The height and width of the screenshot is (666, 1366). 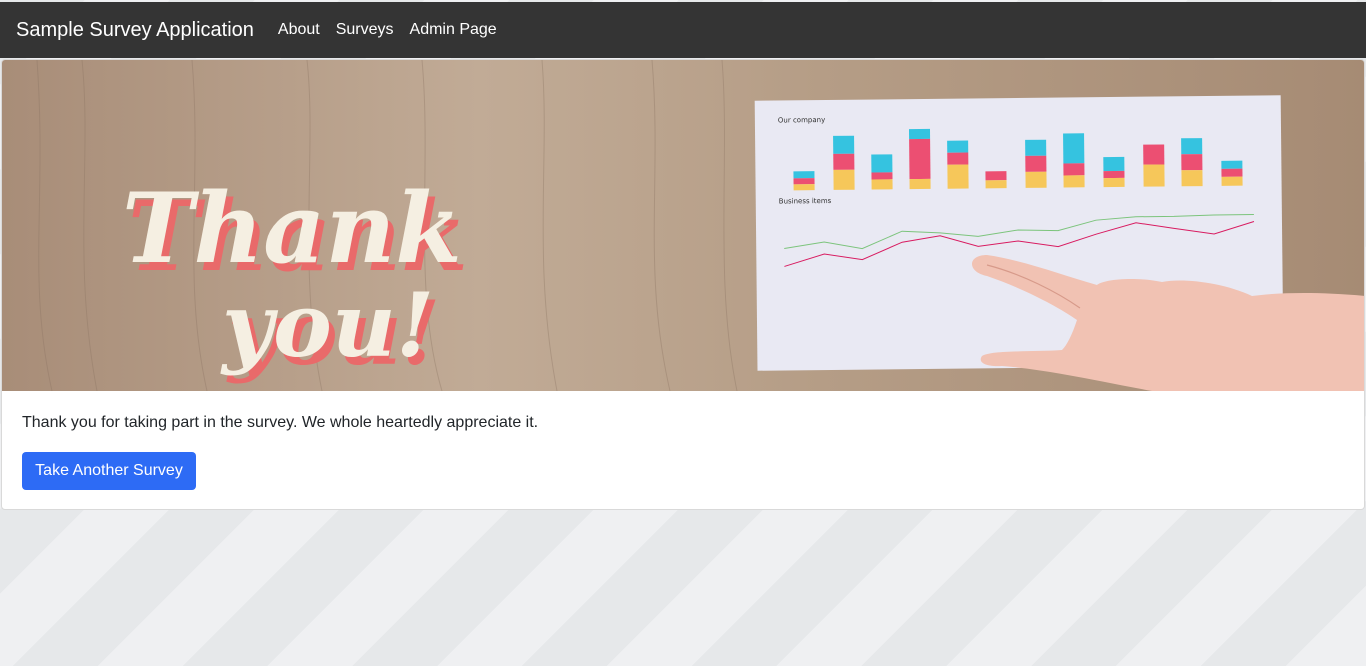 I want to click on image-text-you: you!, so click(x=327, y=325).